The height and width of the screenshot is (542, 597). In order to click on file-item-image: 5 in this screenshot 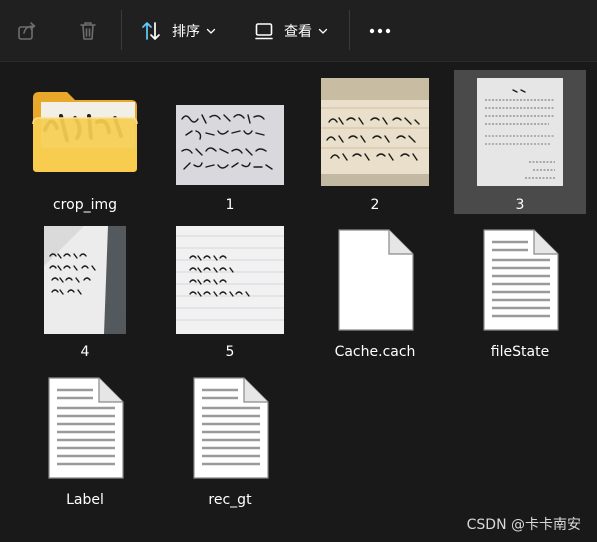, I will do `click(230, 288)`.